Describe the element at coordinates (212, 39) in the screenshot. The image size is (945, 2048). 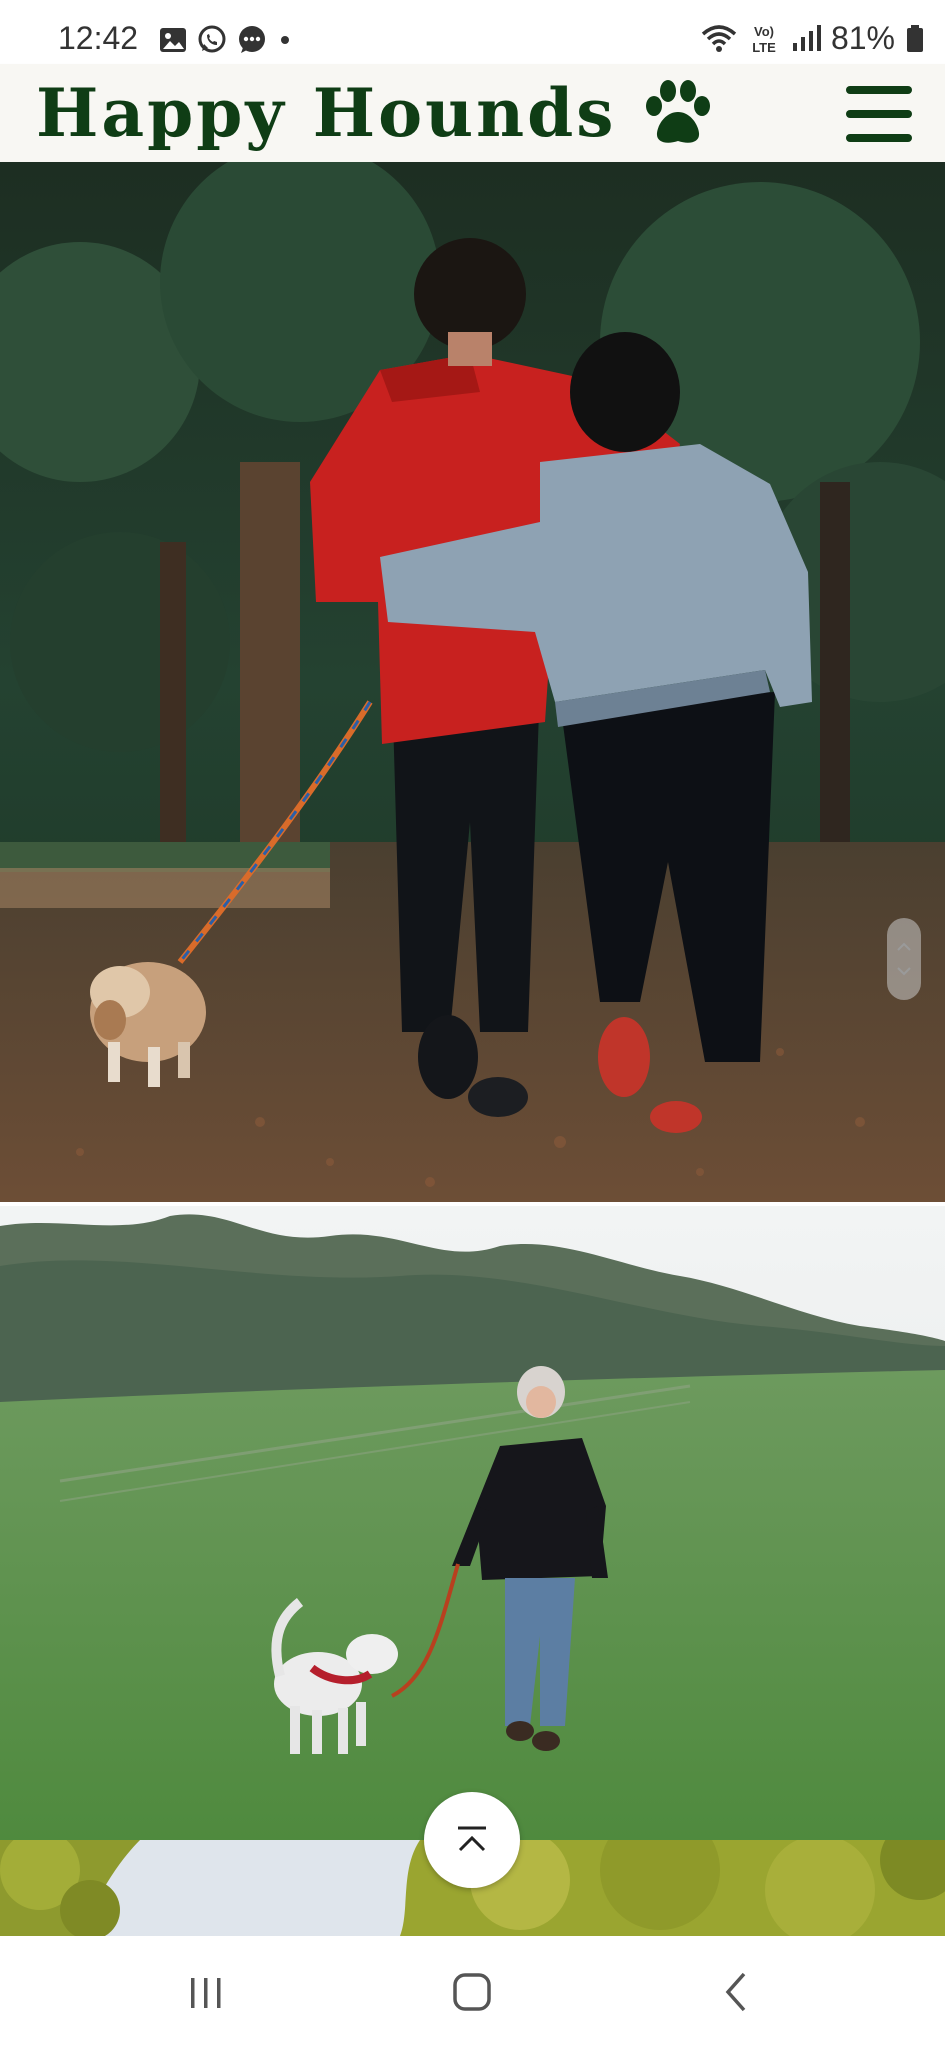
I see `whatsapp-icon` at that location.